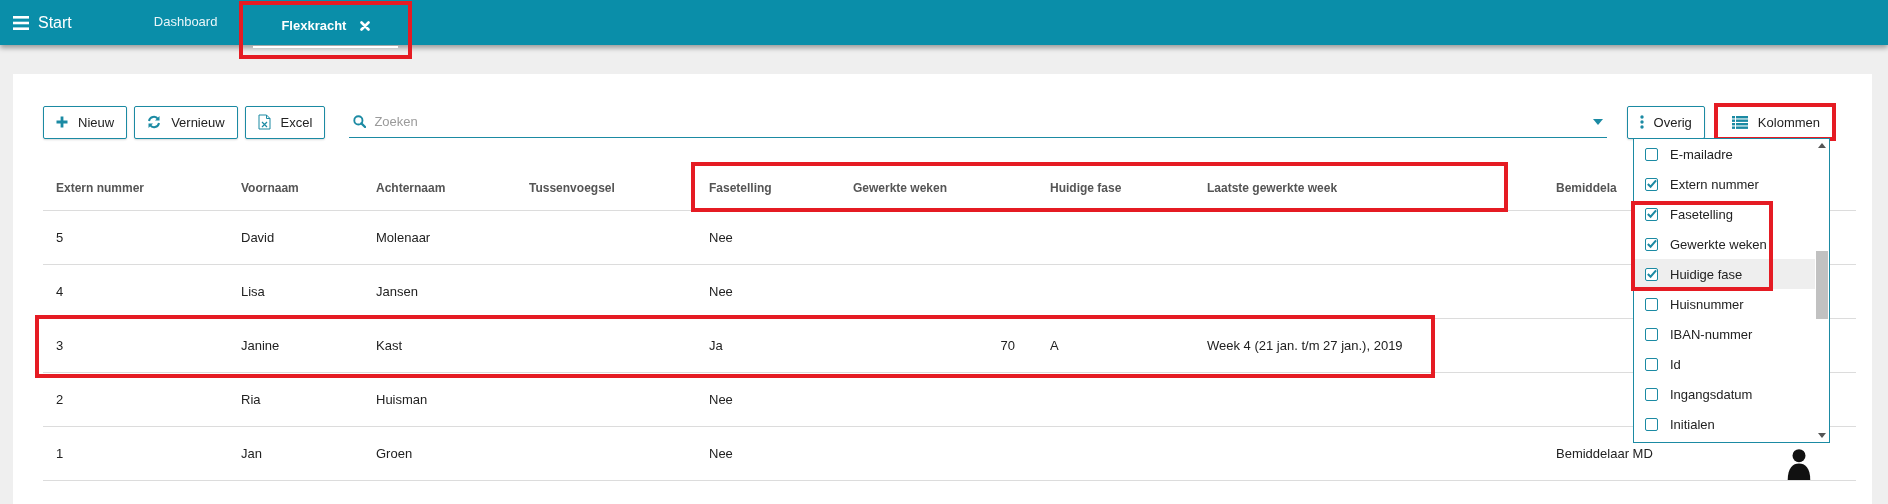 The height and width of the screenshot is (504, 1888). I want to click on table-cell: Bemiddelaar MD, so click(1604, 453).